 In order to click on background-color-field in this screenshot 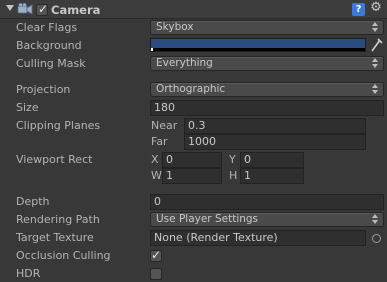, I will do `click(258, 45)`.